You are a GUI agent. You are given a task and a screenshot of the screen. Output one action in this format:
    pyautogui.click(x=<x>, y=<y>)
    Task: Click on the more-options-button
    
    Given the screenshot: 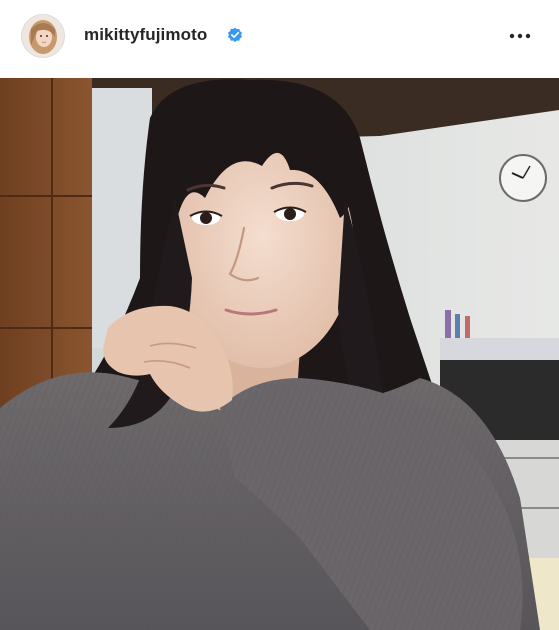 What is the action you would take?
    pyautogui.click(x=520, y=36)
    